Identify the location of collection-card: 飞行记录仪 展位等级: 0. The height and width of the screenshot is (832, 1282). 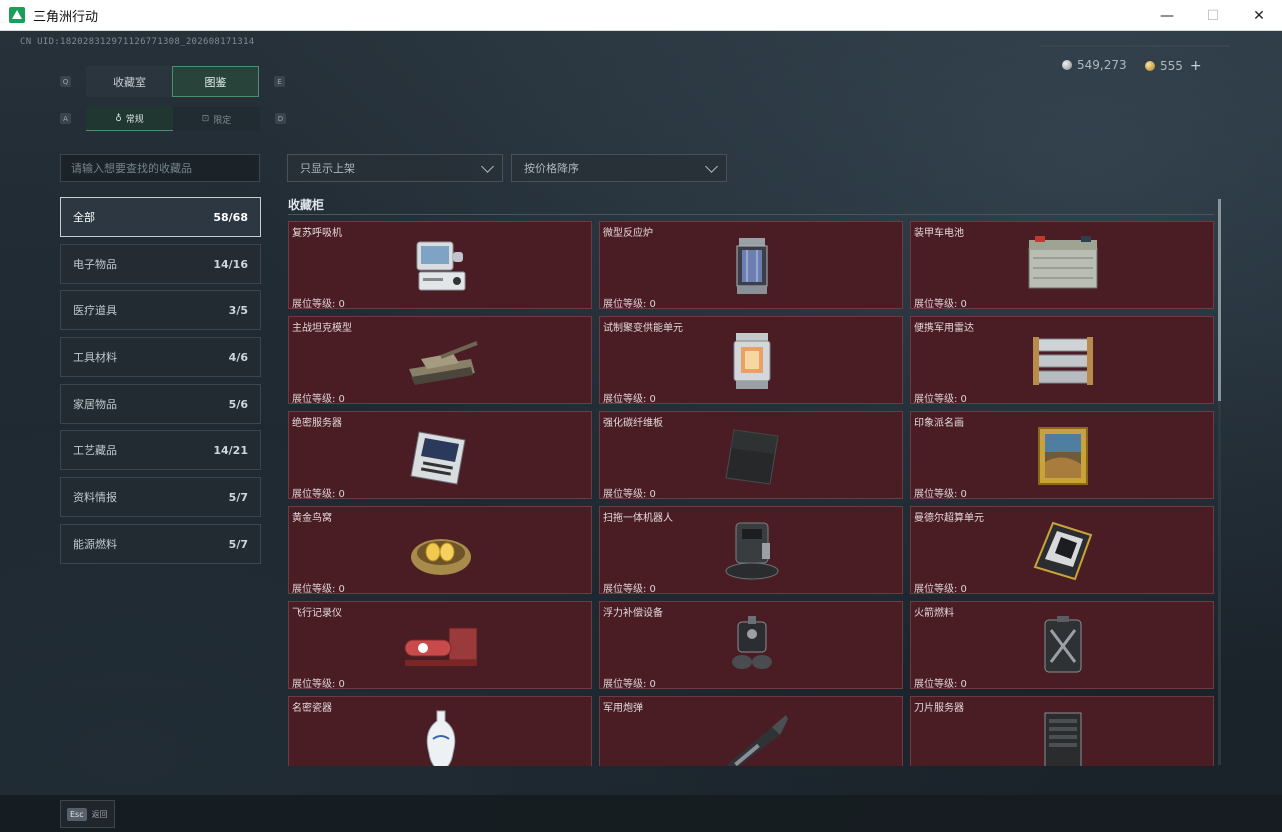
(440, 645).